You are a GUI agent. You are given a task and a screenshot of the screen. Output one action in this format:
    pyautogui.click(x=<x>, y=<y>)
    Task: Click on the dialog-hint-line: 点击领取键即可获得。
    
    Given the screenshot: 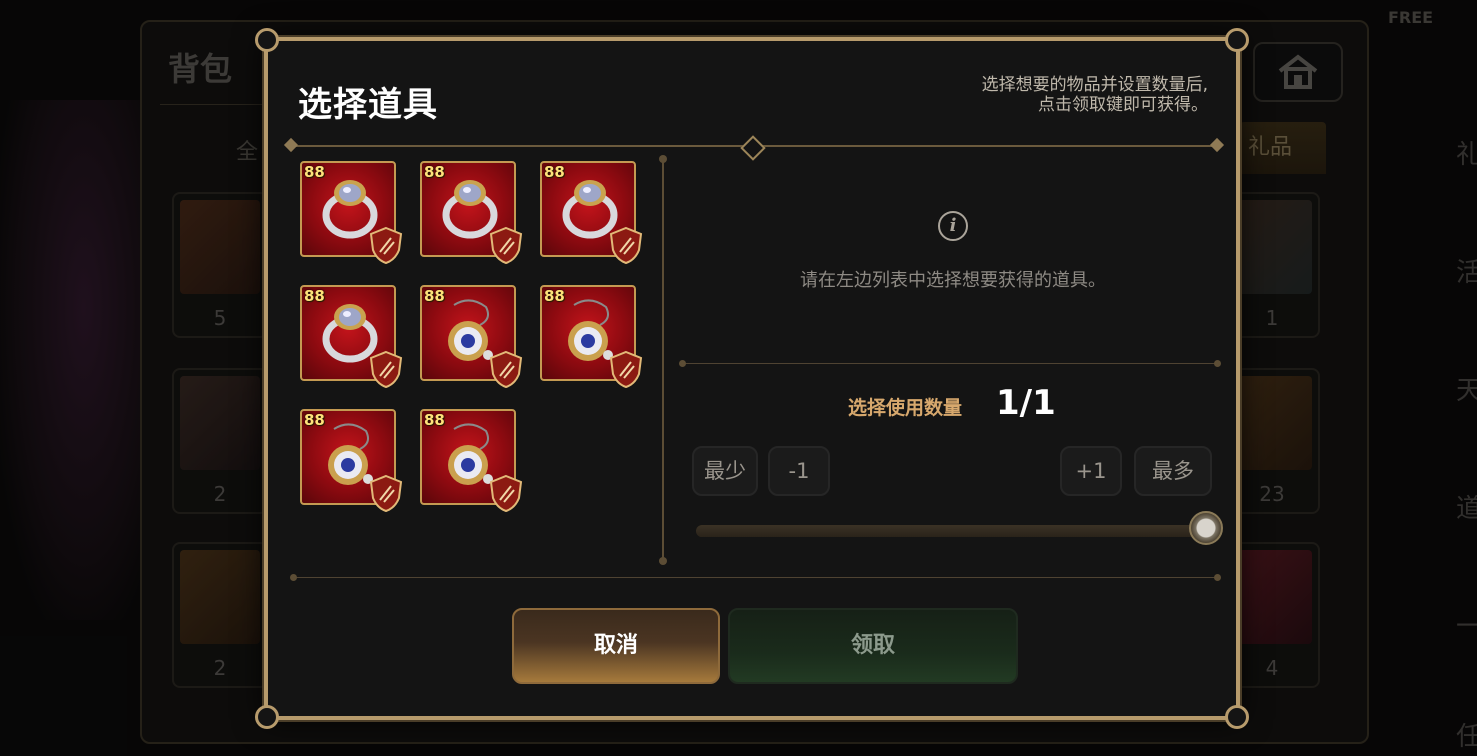 What is the action you would take?
    pyautogui.click(x=1123, y=105)
    